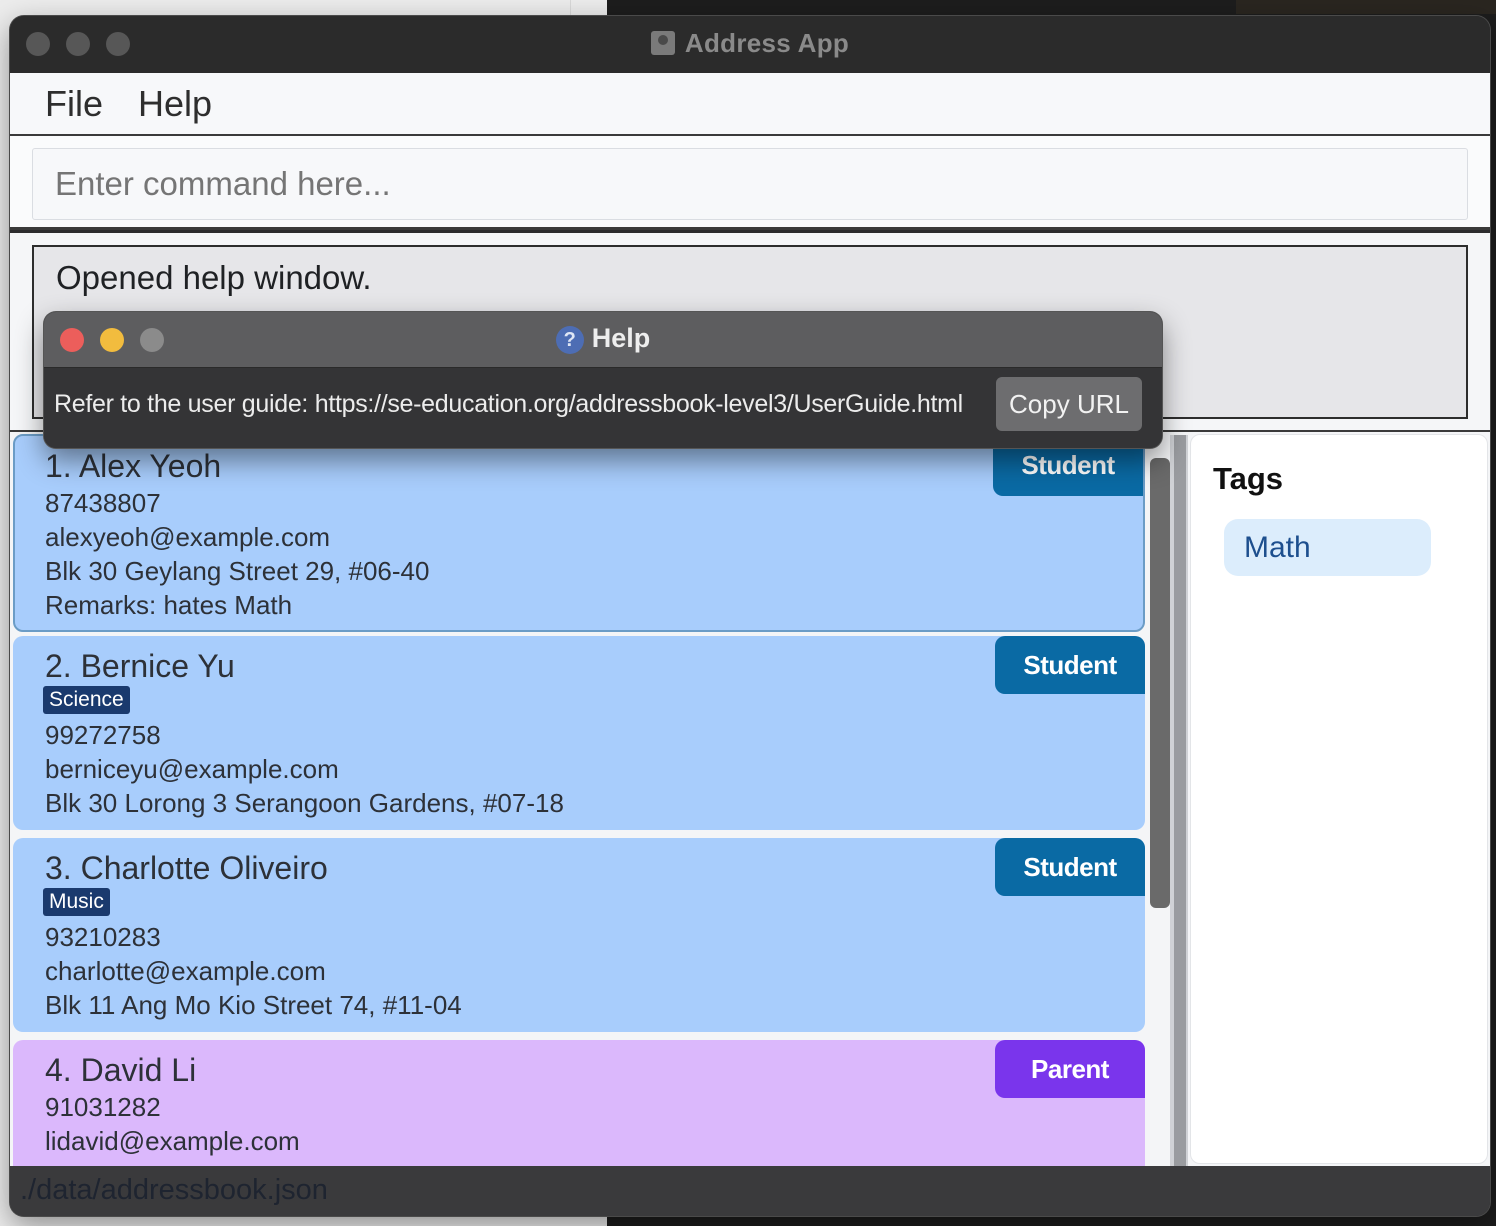 The height and width of the screenshot is (1226, 1496). What do you see at coordinates (750, 104) in the screenshot?
I see `menu-bar: File Help` at bounding box center [750, 104].